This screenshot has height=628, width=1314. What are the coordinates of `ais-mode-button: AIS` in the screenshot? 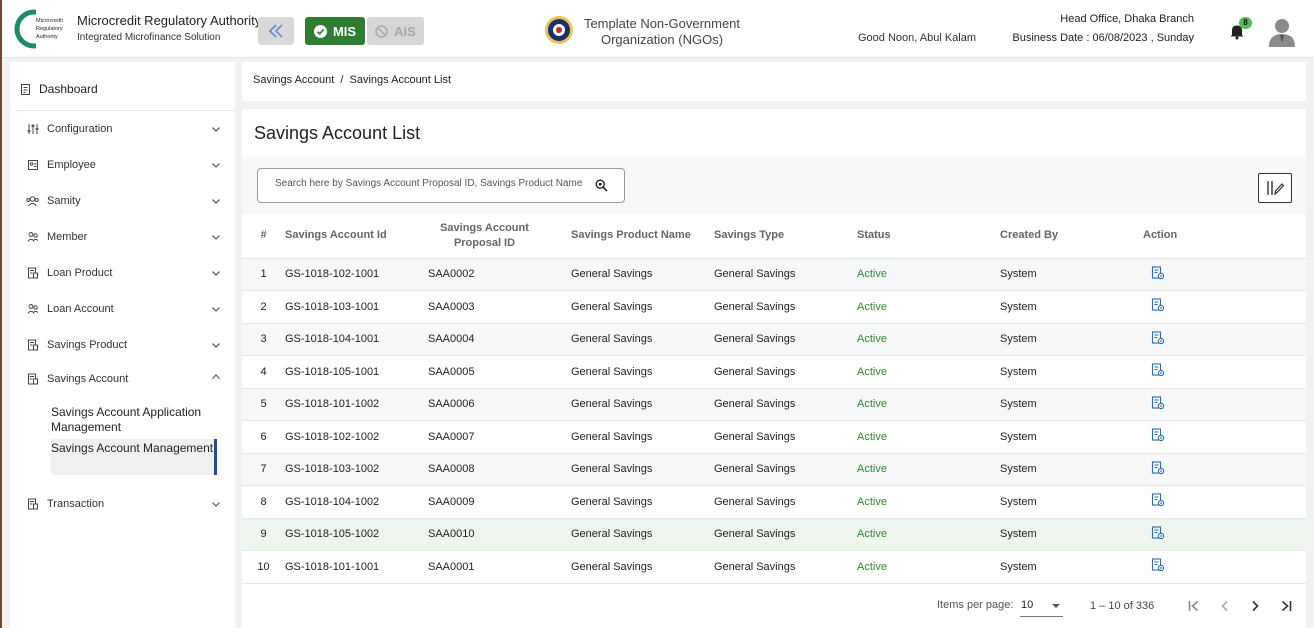 It's located at (395, 31).